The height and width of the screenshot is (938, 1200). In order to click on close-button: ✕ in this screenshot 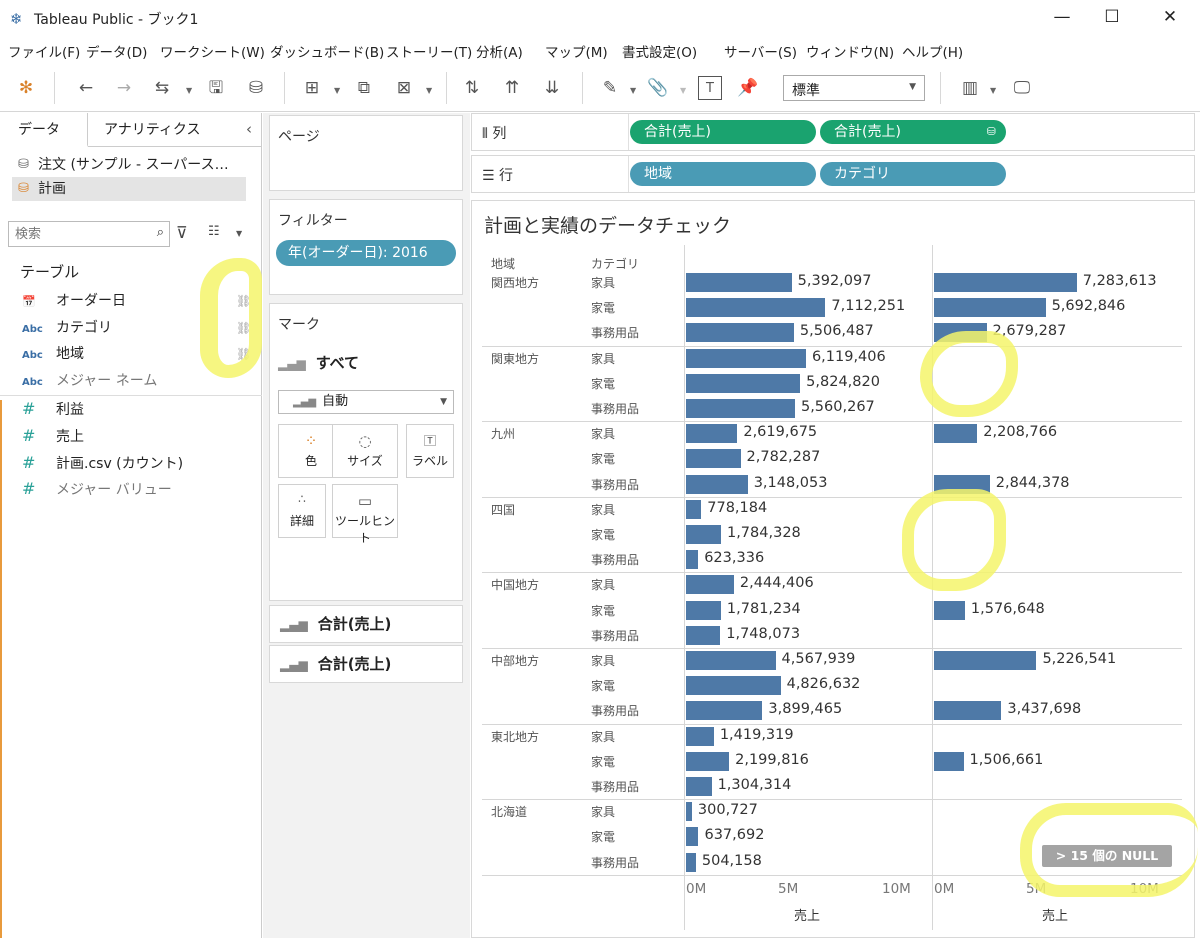, I will do `click(1170, 17)`.